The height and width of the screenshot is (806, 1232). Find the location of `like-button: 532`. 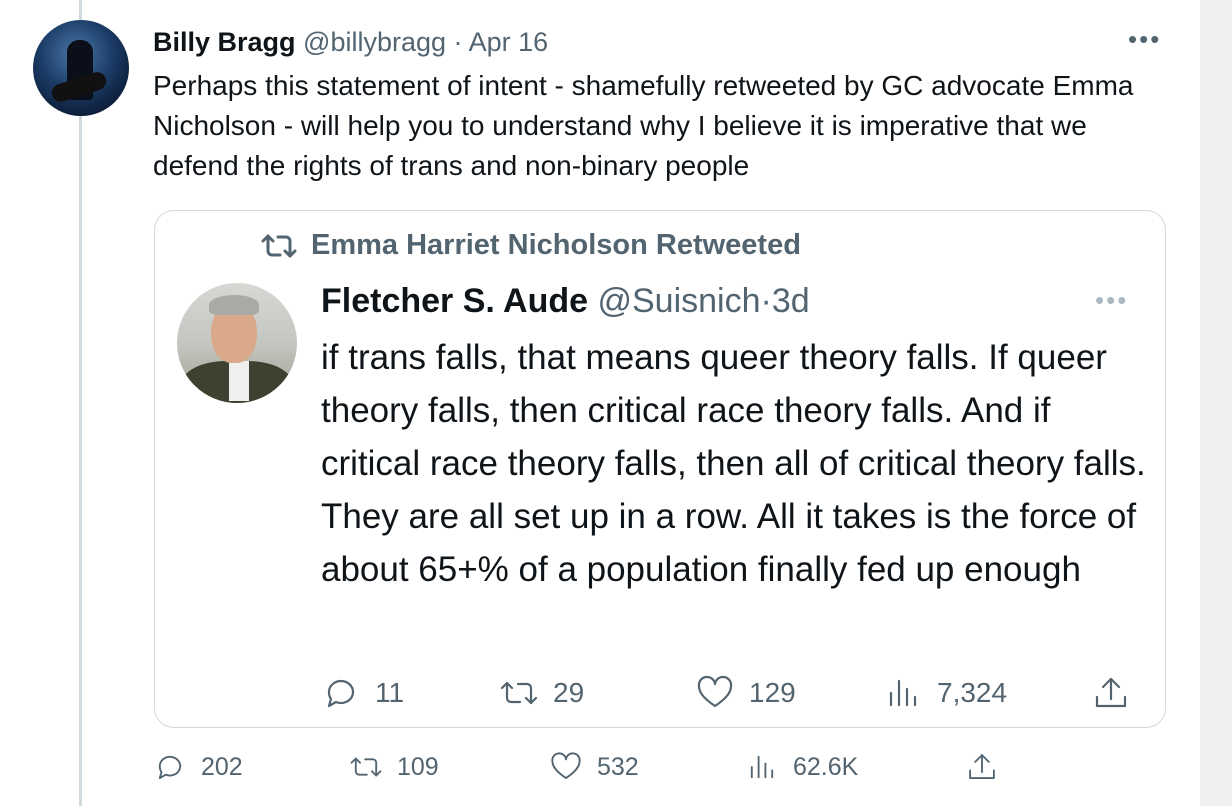

like-button: 532 is located at coordinates (594, 767).